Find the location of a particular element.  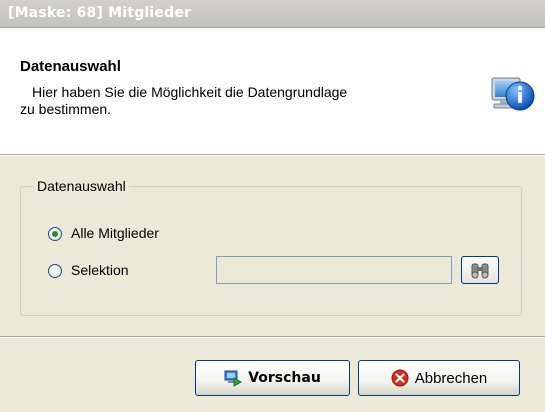

radio-selected-dot is located at coordinates (55, 234).